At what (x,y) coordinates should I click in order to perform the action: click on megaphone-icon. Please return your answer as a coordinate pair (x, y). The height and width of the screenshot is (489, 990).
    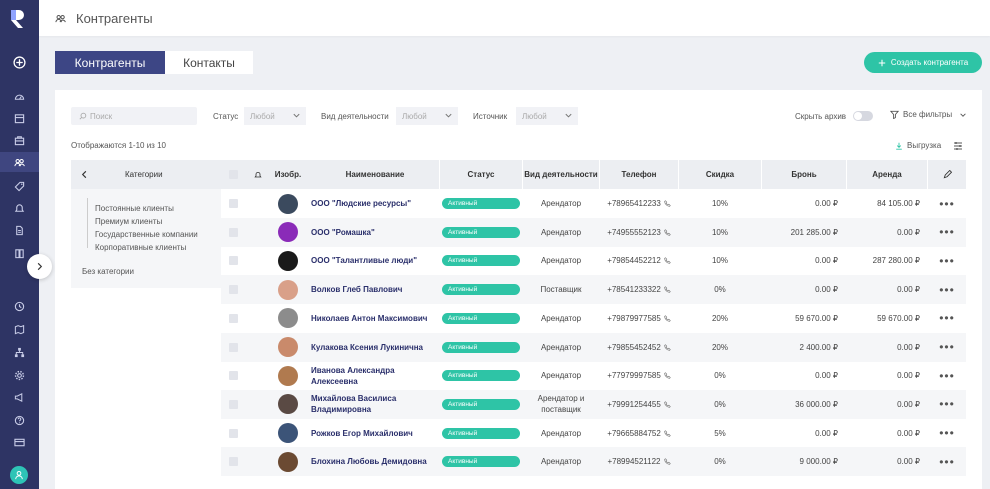
    Looking at the image, I should click on (19, 397).